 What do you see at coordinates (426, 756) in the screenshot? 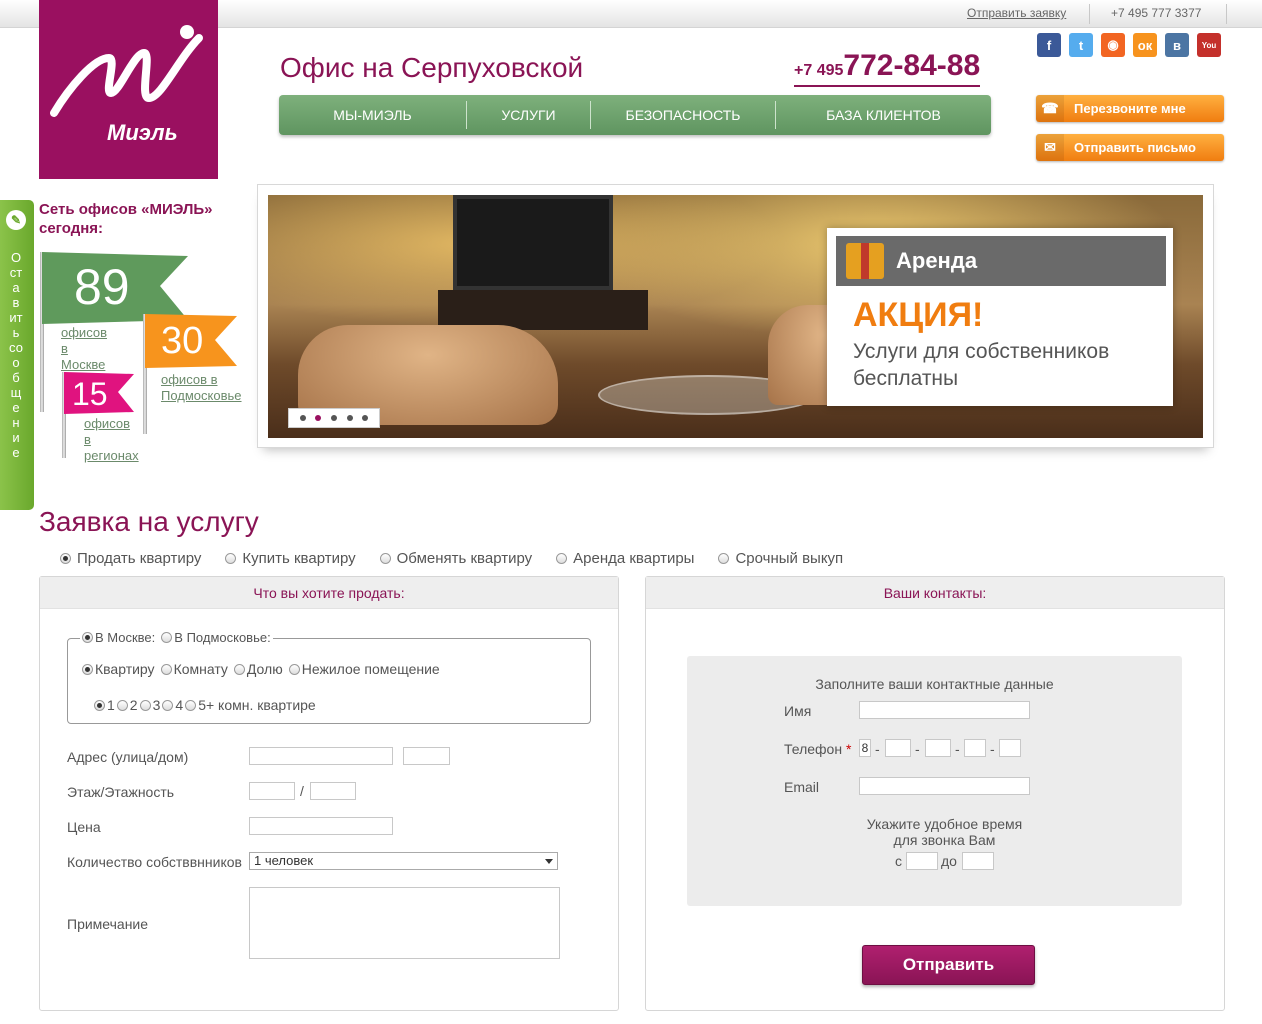
I see `address-house-input` at bounding box center [426, 756].